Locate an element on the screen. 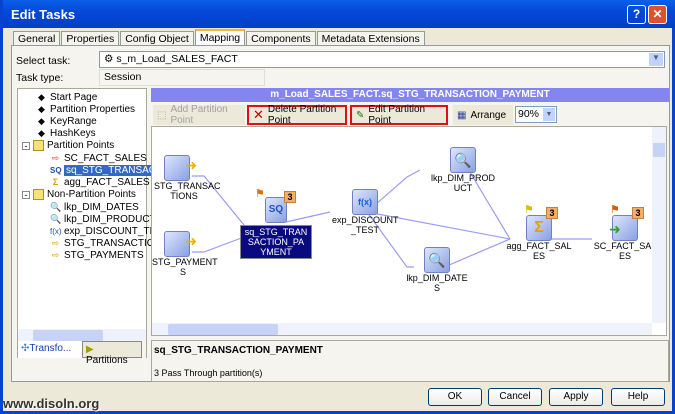 The height and width of the screenshot is (414, 675). node-lkp-dim-product: 🔍 lkp_DIM_PROD UCT is located at coordinates (463, 170).